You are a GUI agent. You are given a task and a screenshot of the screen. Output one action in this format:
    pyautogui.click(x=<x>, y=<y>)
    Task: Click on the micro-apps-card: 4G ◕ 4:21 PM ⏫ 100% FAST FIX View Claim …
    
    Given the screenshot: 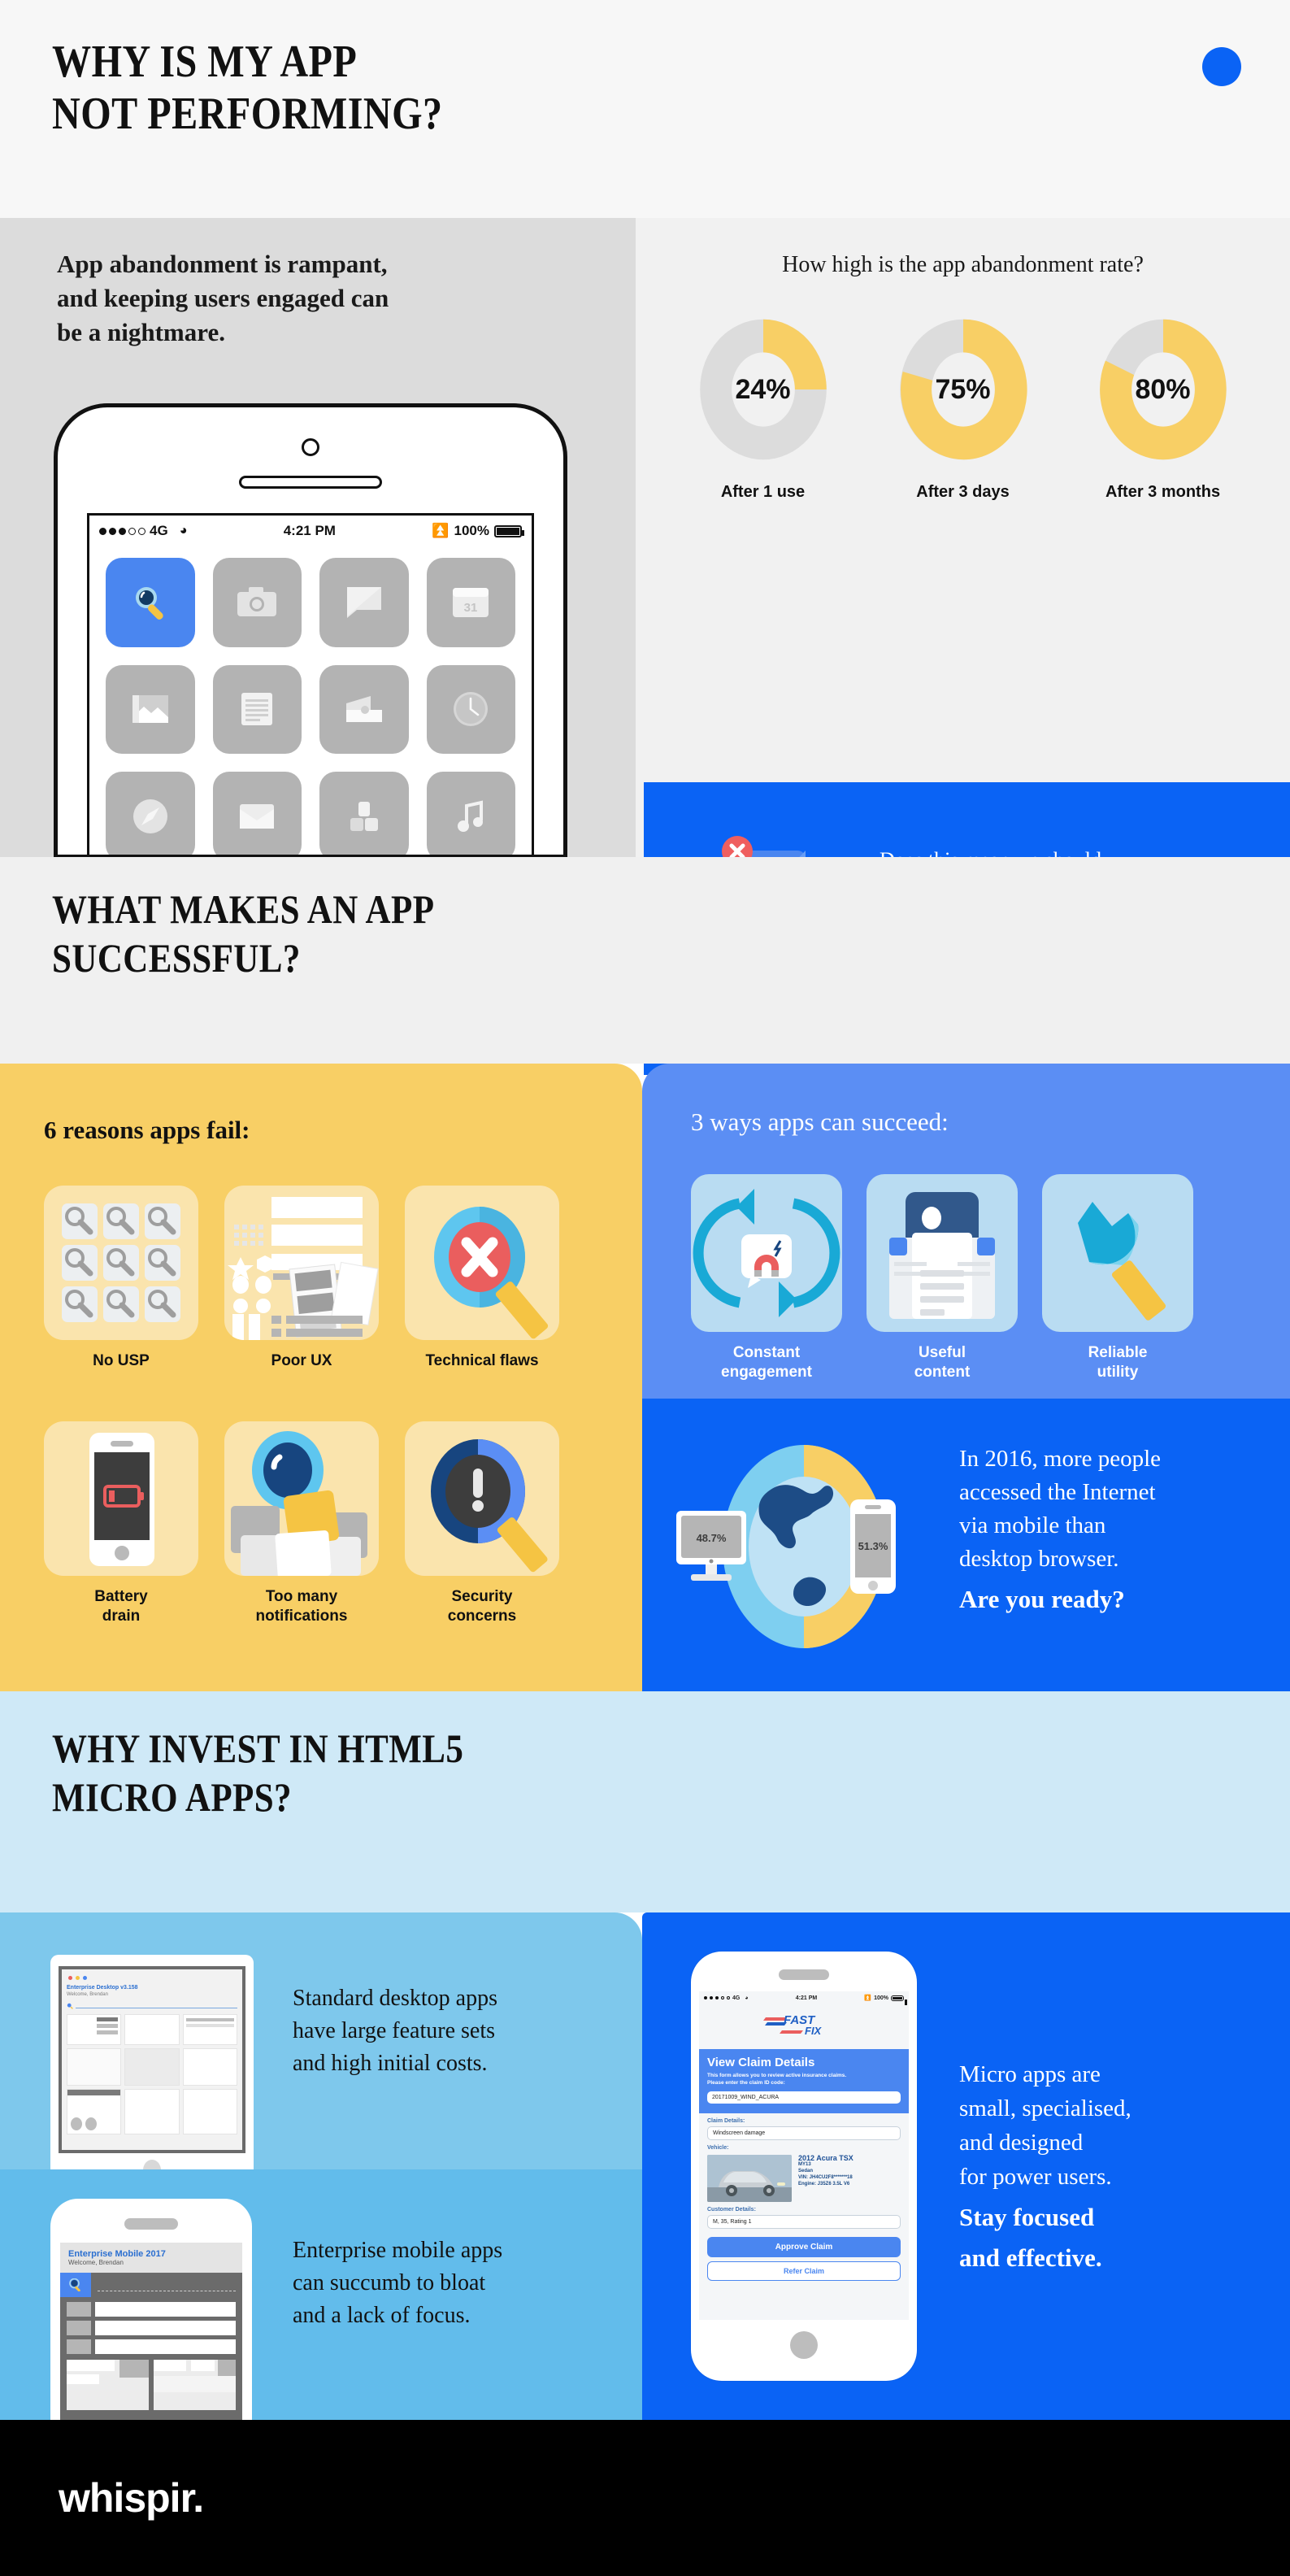 What is the action you would take?
    pyautogui.click(x=966, y=2166)
    